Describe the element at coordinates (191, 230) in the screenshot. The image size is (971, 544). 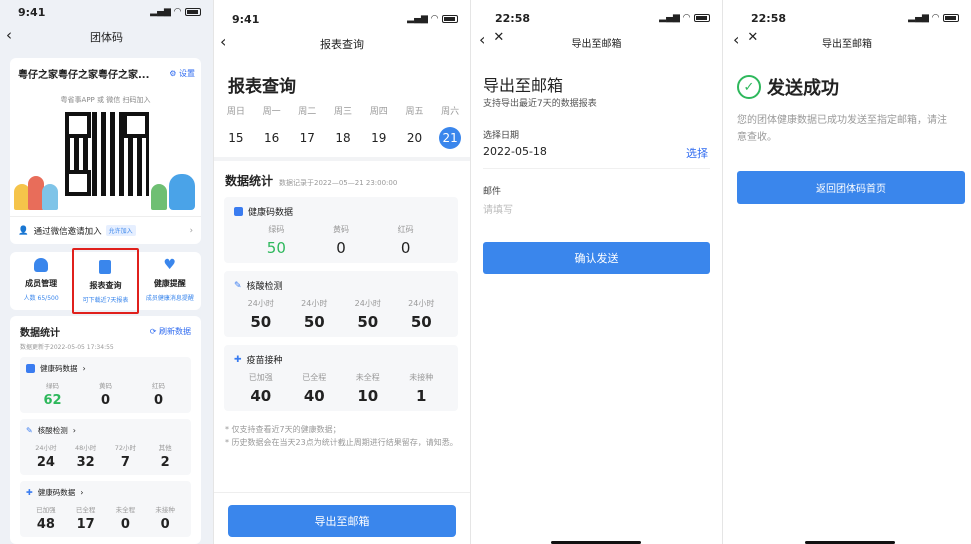
I see `chevron-right-icon: ›` at that location.